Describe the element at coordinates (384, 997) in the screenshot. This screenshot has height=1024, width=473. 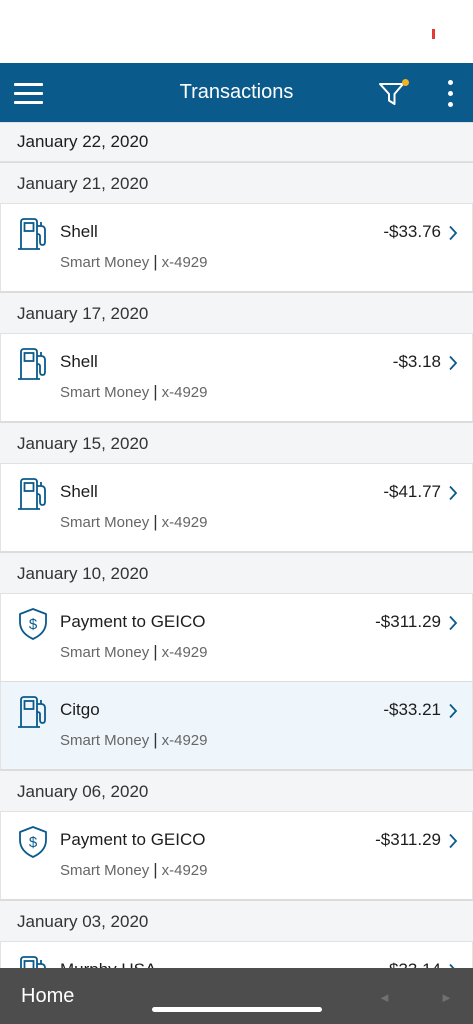
I see `nav-back-icon: ◄` at that location.